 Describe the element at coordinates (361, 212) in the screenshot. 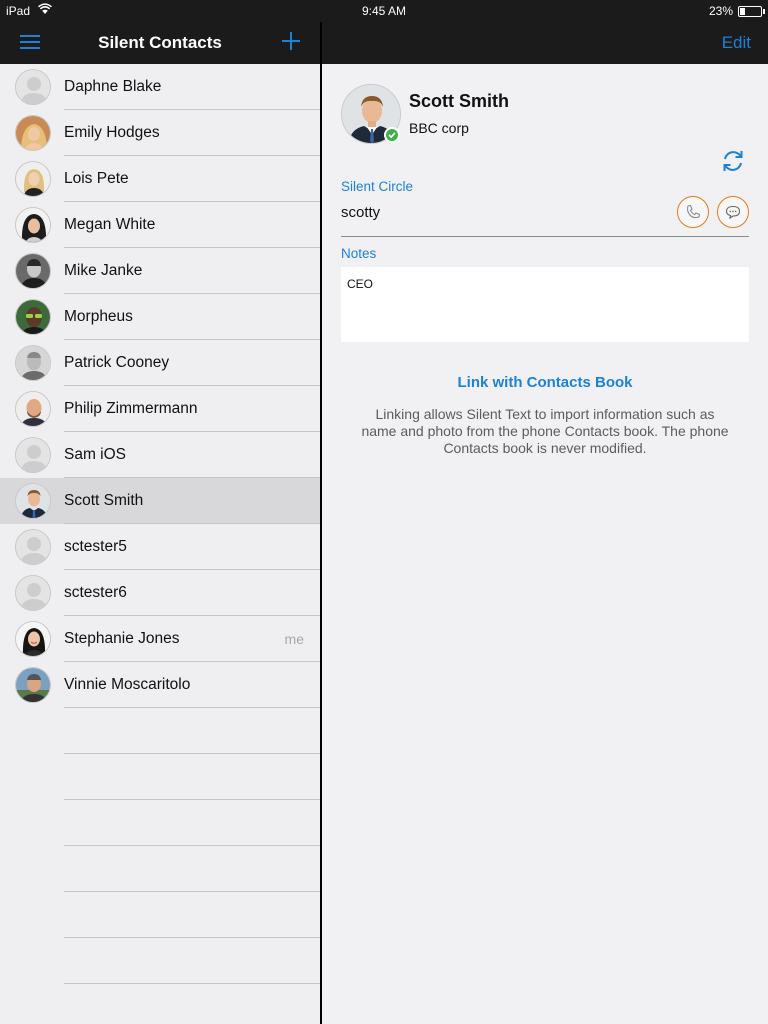

I see `silent-circle-username: scotty` at that location.